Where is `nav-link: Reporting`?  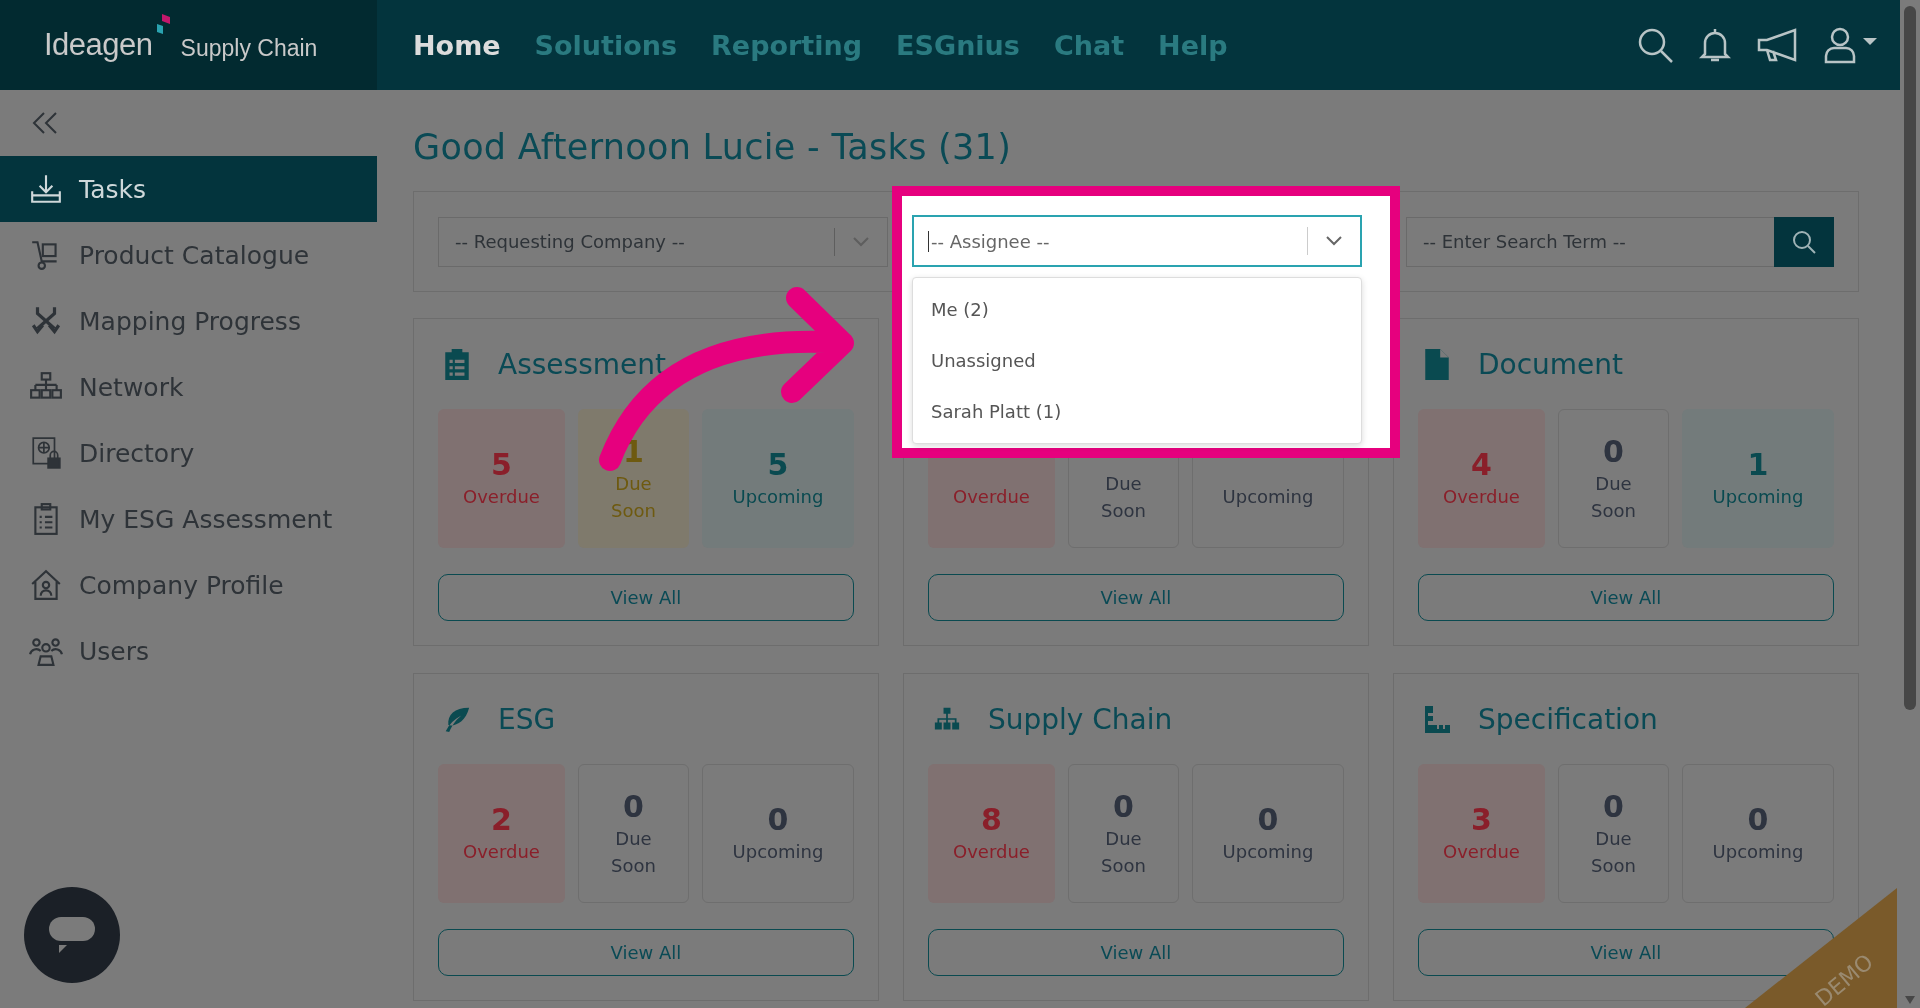 nav-link: Reporting is located at coordinates (787, 45).